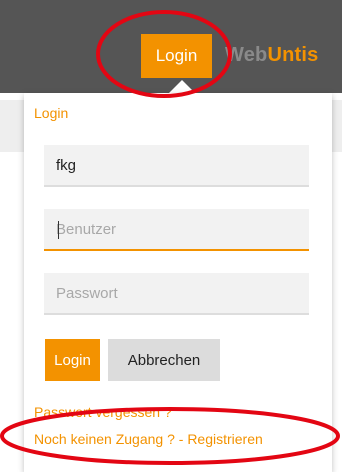 This screenshot has height=472, width=342. What do you see at coordinates (182, 86) in the screenshot?
I see `dropdown-caret` at bounding box center [182, 86].